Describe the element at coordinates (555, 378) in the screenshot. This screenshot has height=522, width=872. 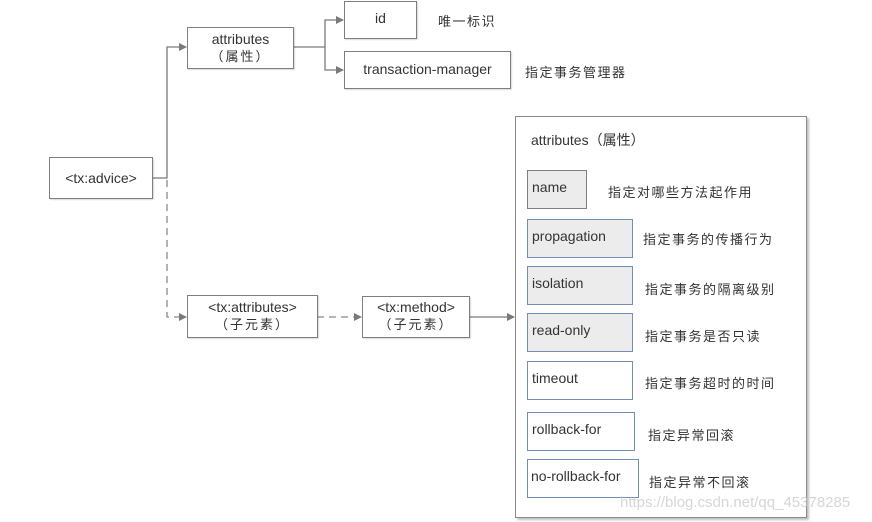
I see `attr-timeout-label: timeout` at that location.